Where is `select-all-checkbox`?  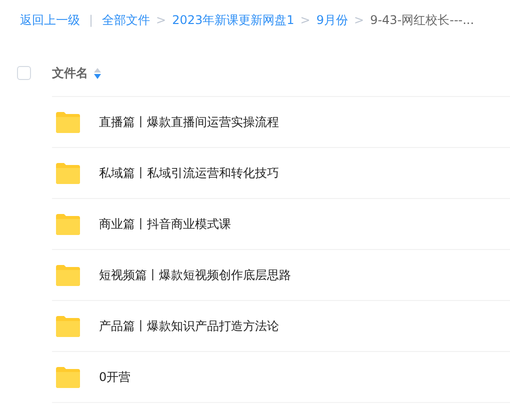 select-all-checkbox is located at coordinates (24, 73).